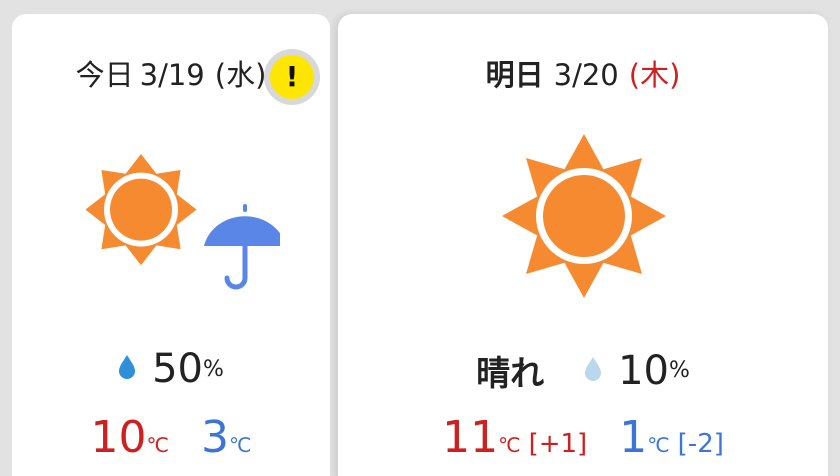 The height and width of the screenshot is (476, 840). I want to click on tomorrow-high-diff: [+1], so click(558, 444).